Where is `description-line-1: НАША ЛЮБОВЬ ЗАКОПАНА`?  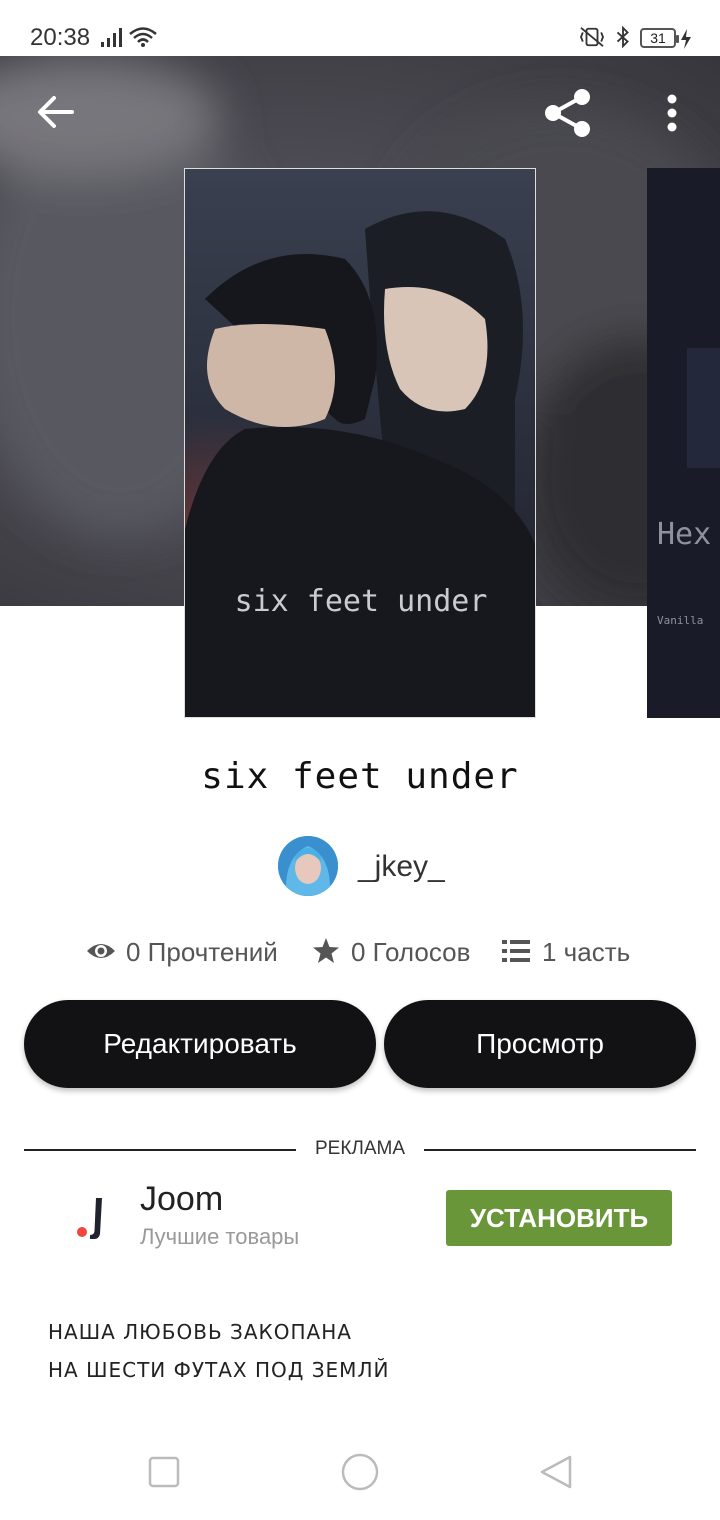 description-line-1: НАША ЛЮБОВЬ ЗАКОПАНА is located at coordinates (200, 1332).